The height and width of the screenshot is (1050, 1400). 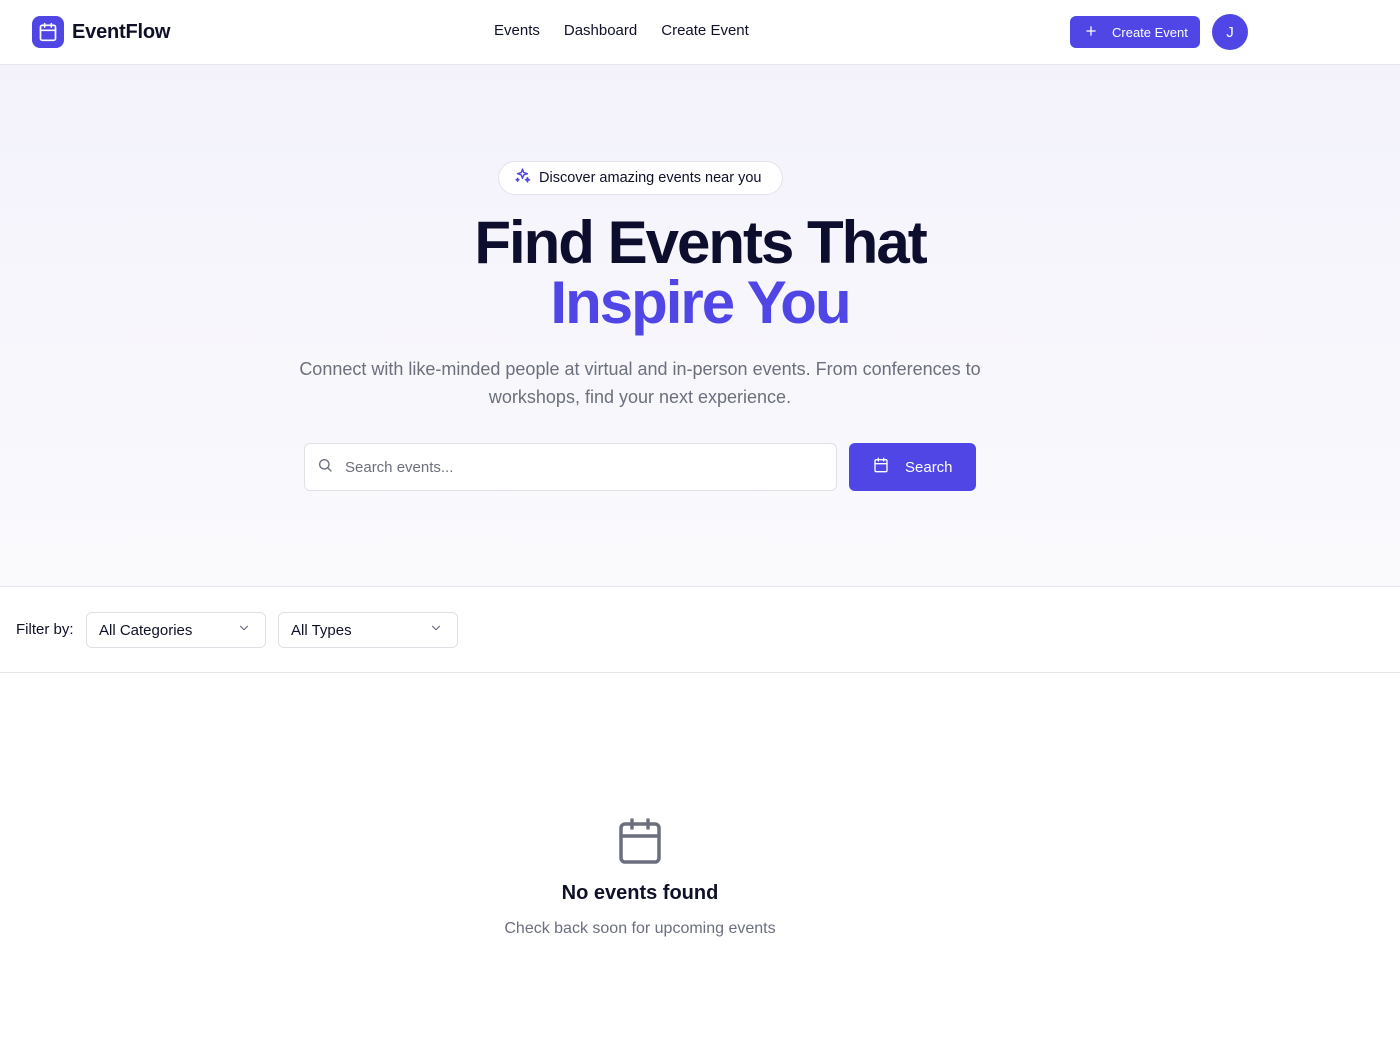 I want to click on category-select: All Categories, so click(x=176, y=630).